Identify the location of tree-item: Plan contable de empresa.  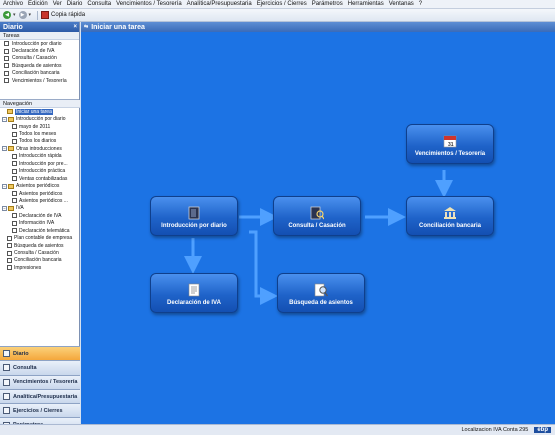
(40, 237).